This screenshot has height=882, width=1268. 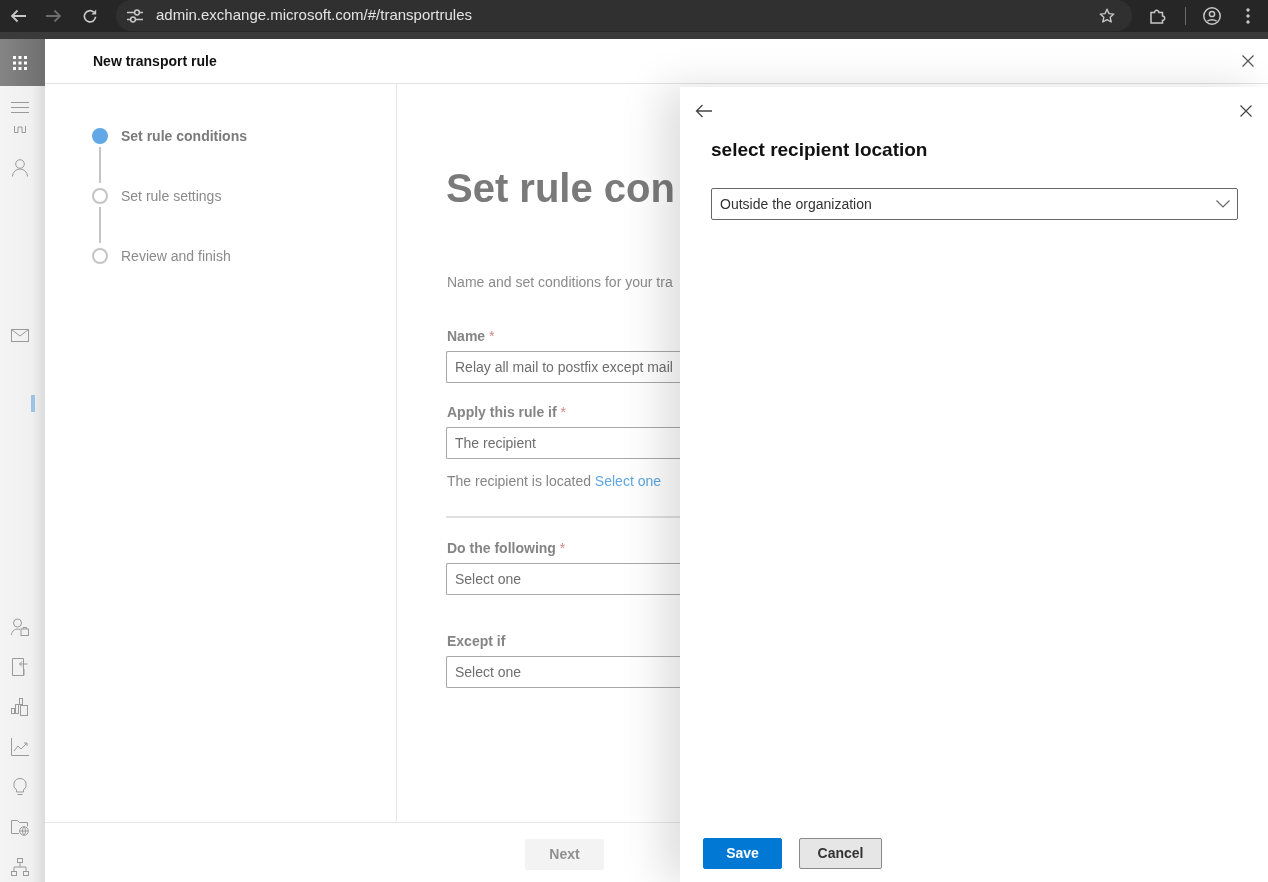 What do you see at coordinates (742, 853) in the screenshot?
I see `save-button: Save` at bounding box center [742, 853].